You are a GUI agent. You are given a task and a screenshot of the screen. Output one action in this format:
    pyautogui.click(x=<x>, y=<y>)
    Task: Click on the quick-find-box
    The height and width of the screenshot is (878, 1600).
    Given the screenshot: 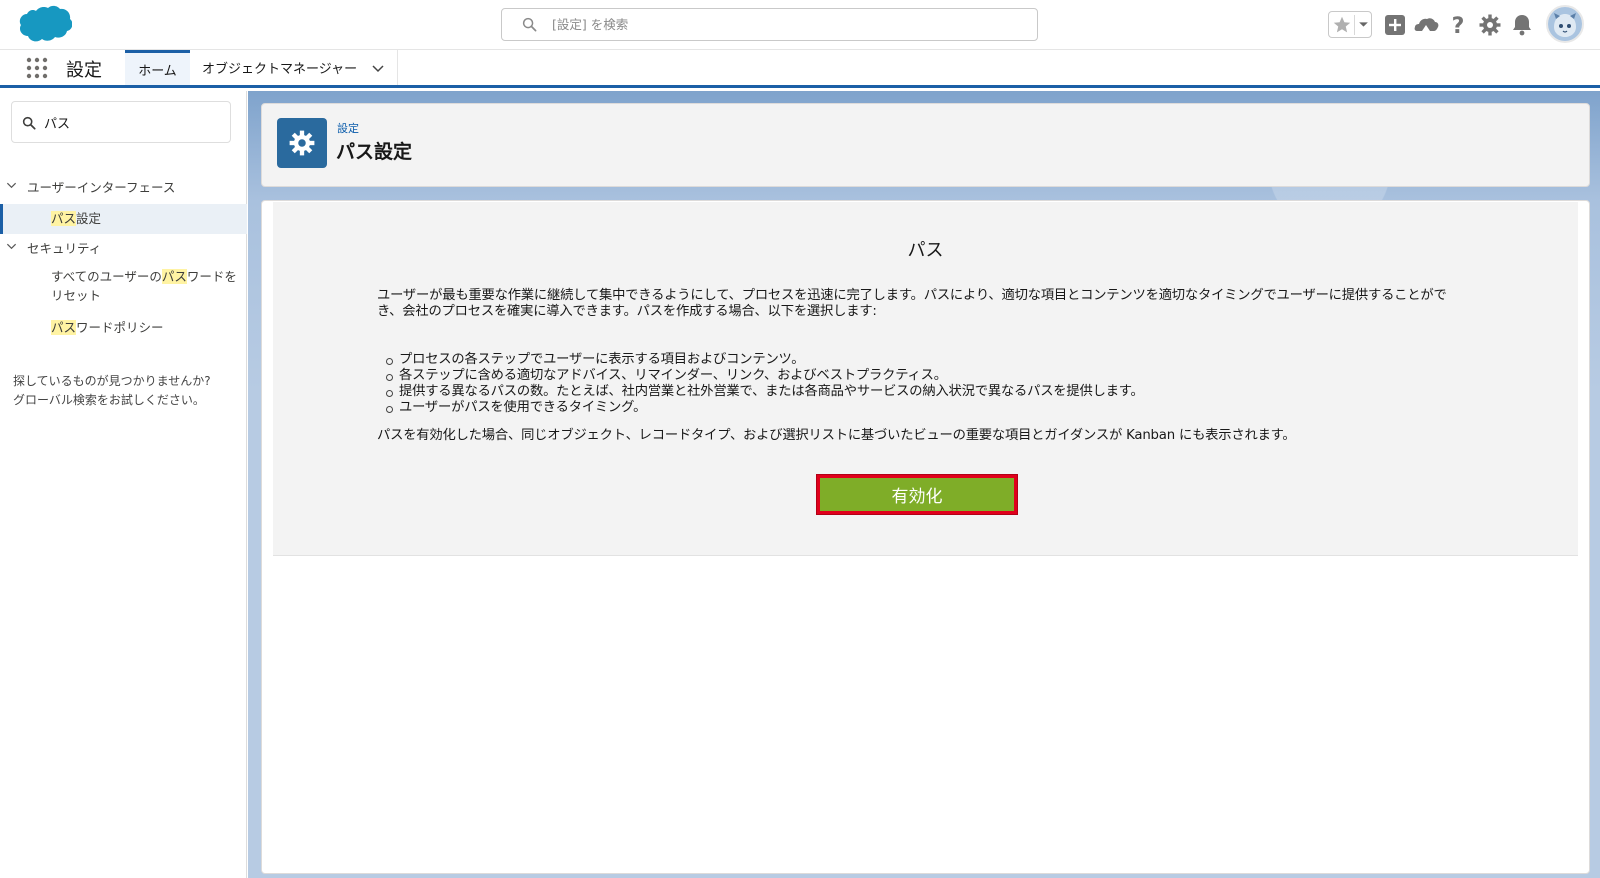 What is the action you would take?
    pyautogui.click(x=121, y=122)
    